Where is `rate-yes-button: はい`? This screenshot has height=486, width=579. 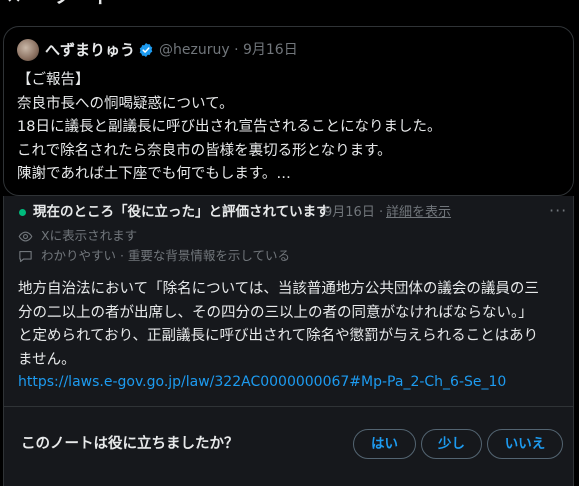
rate-yes-button: はい is located at coordinates (384, 444).